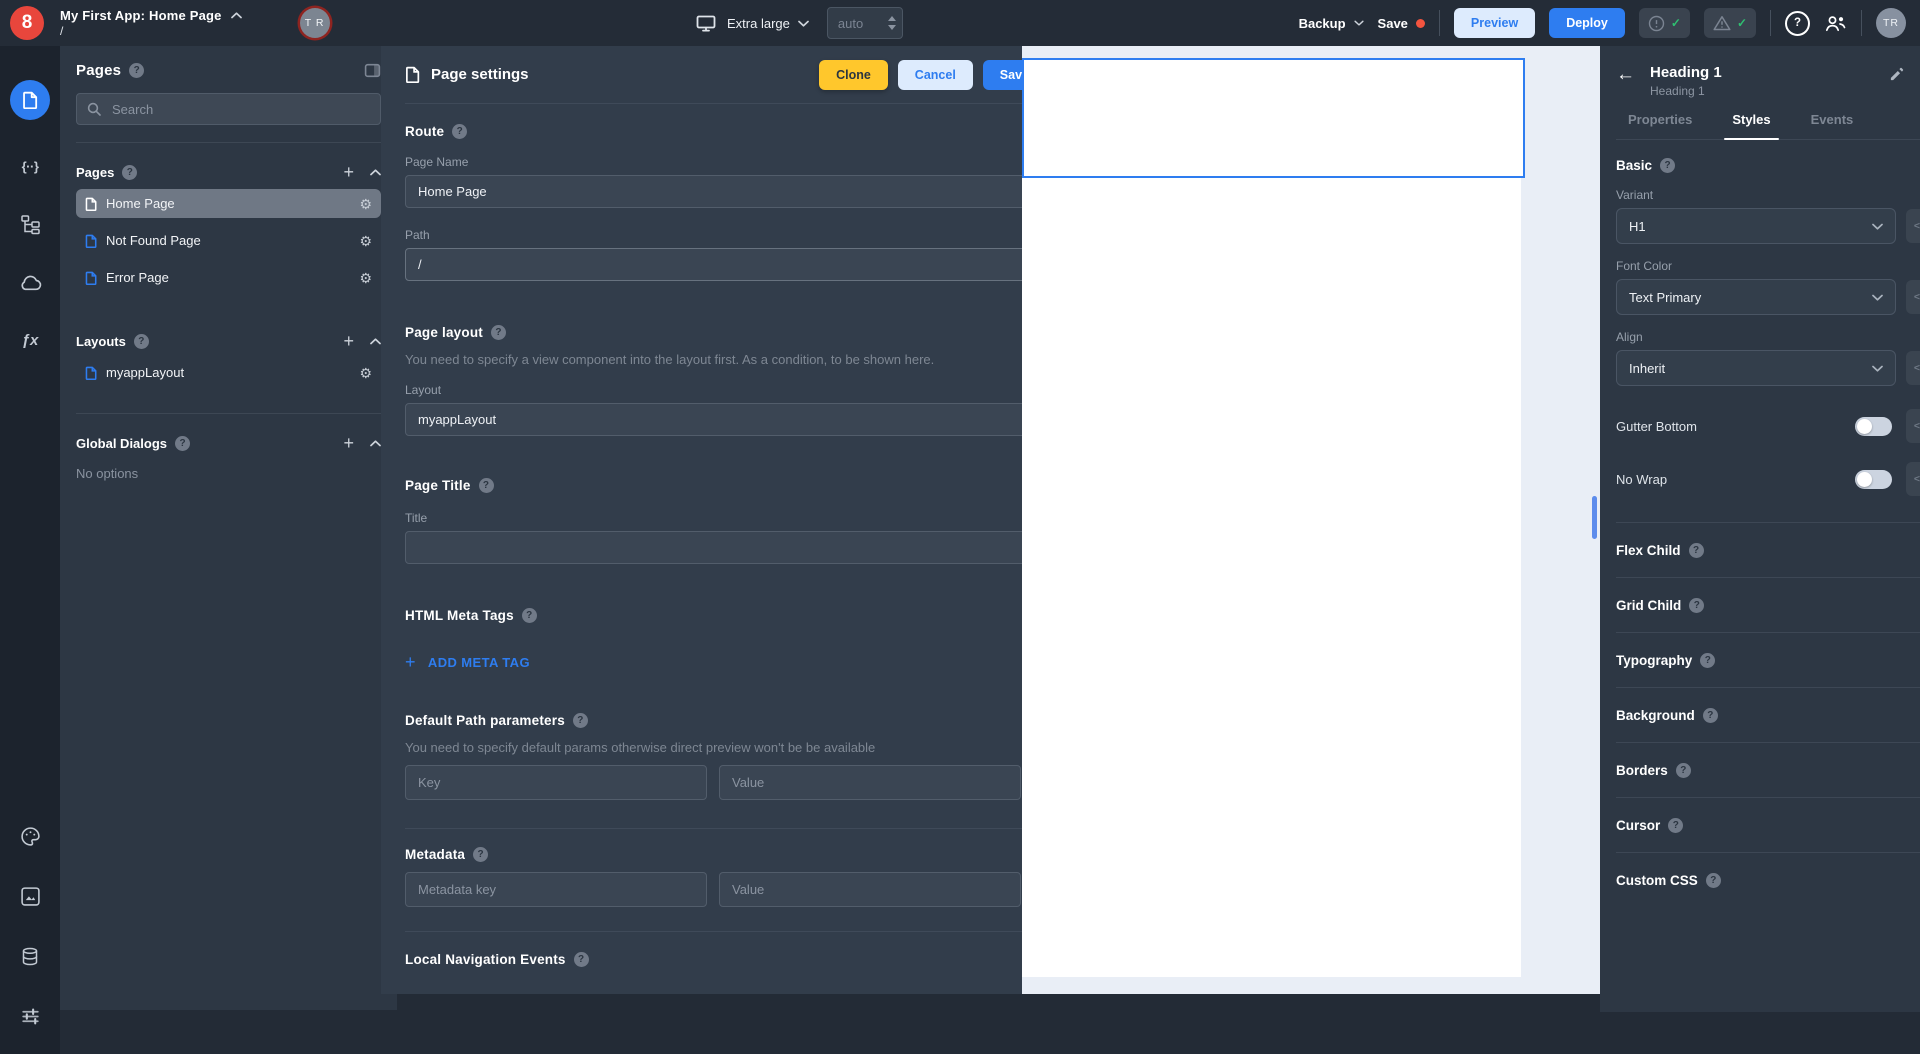 Image resolution: width=1920 pixels, height=1054 pixels. Describe the element at coordinates (870, 782) in the screenshot. I see `path-param-value-input` at that location.